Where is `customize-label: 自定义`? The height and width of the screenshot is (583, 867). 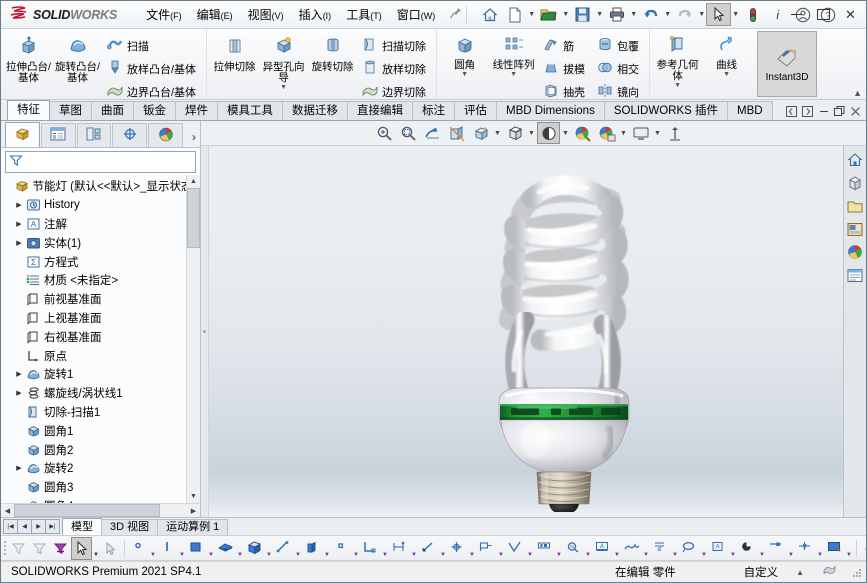 customize-label: 自定义 is located at coordinates (761, 572).